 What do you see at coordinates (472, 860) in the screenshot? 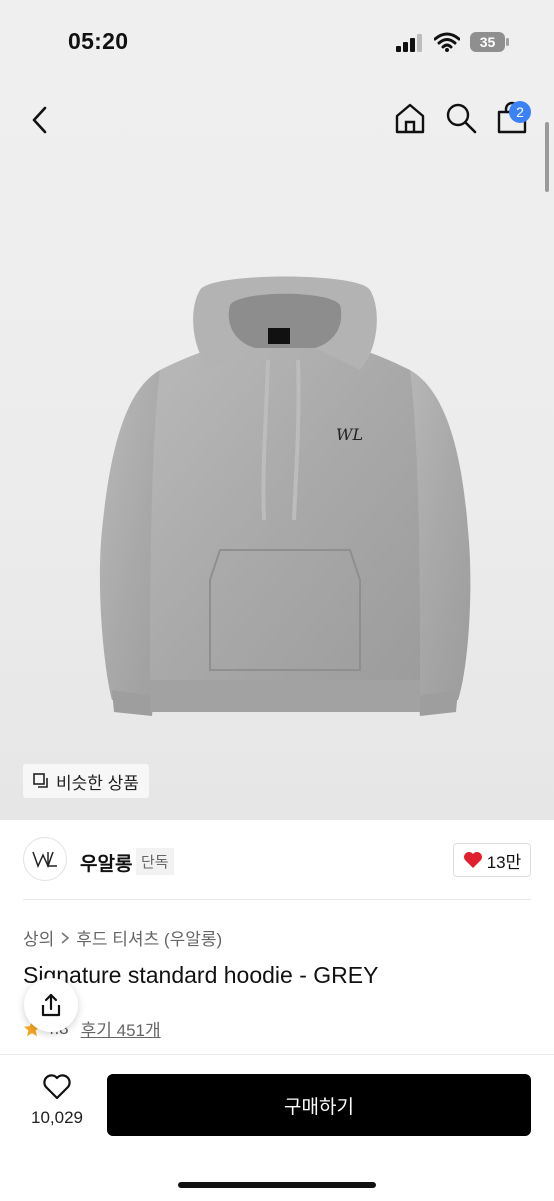
I see `heart-icon` at bounding box center [472, 860].